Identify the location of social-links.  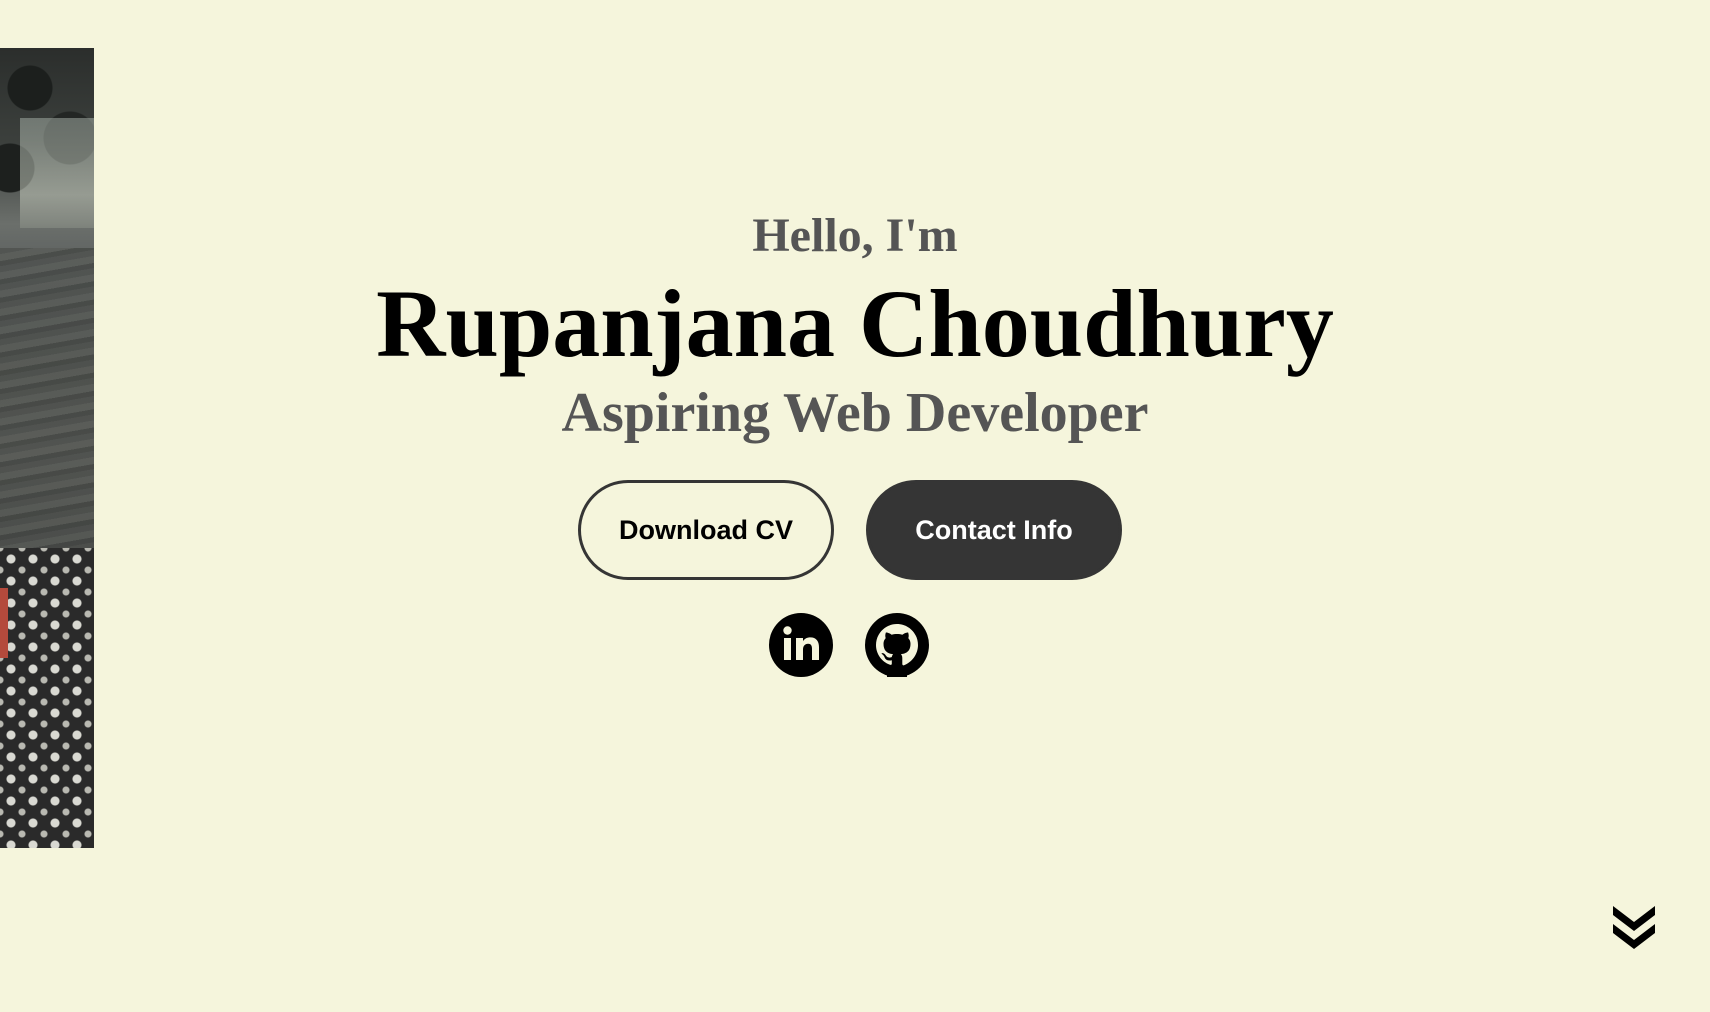
(849, 645).